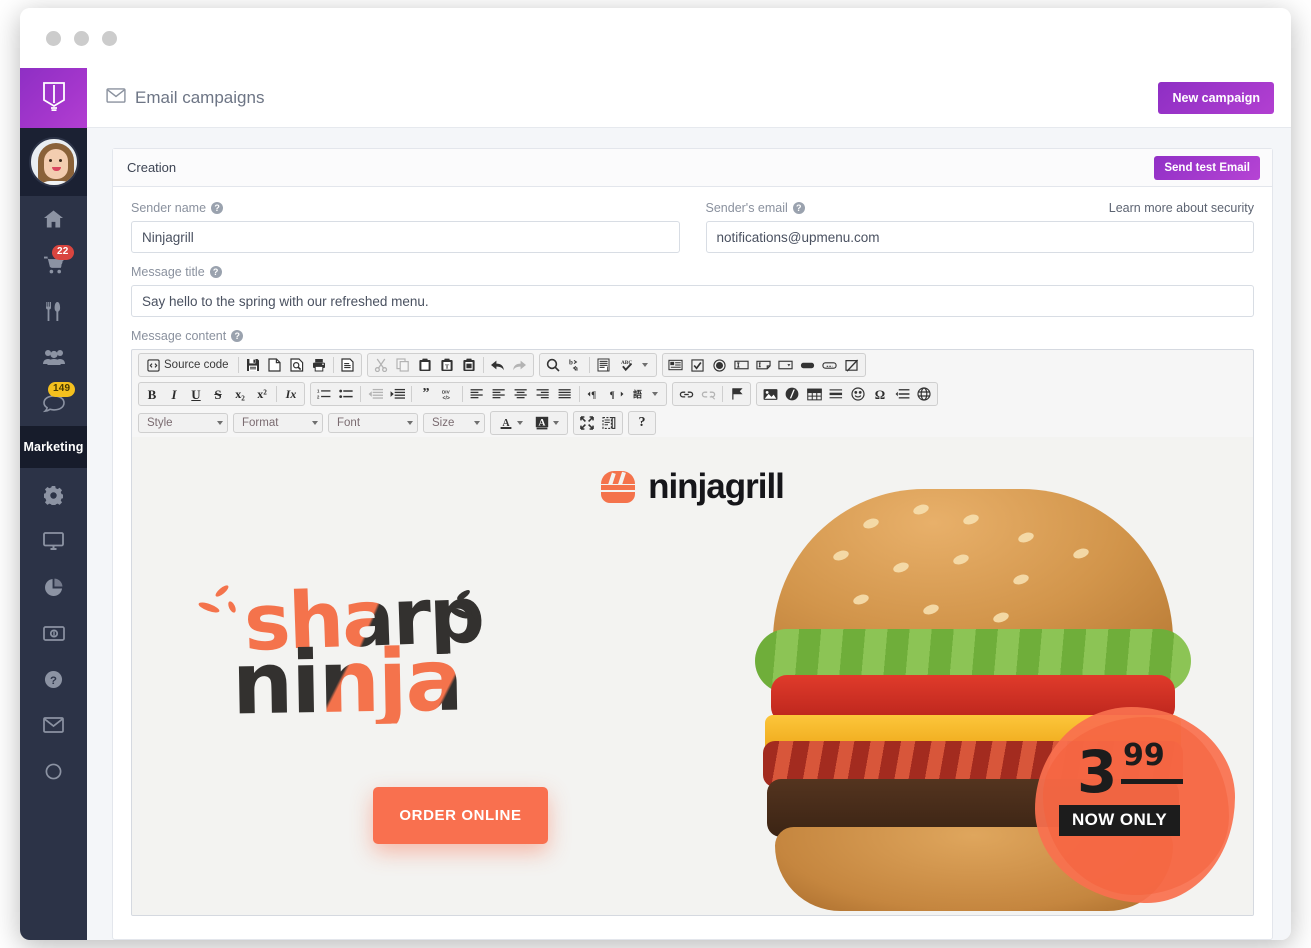  What do you see at coordinates (830, 365) in the screenshot?
I see `image-button-button` at bounding box center [830, 365].